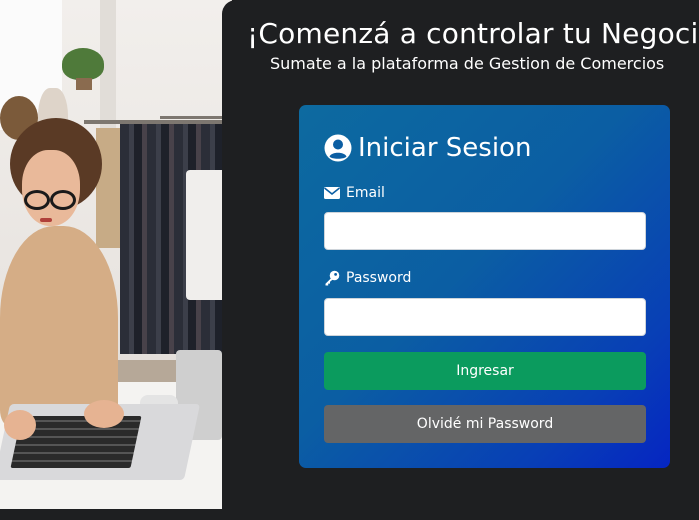  I want to click on email-label: Email, so click(354, 193).